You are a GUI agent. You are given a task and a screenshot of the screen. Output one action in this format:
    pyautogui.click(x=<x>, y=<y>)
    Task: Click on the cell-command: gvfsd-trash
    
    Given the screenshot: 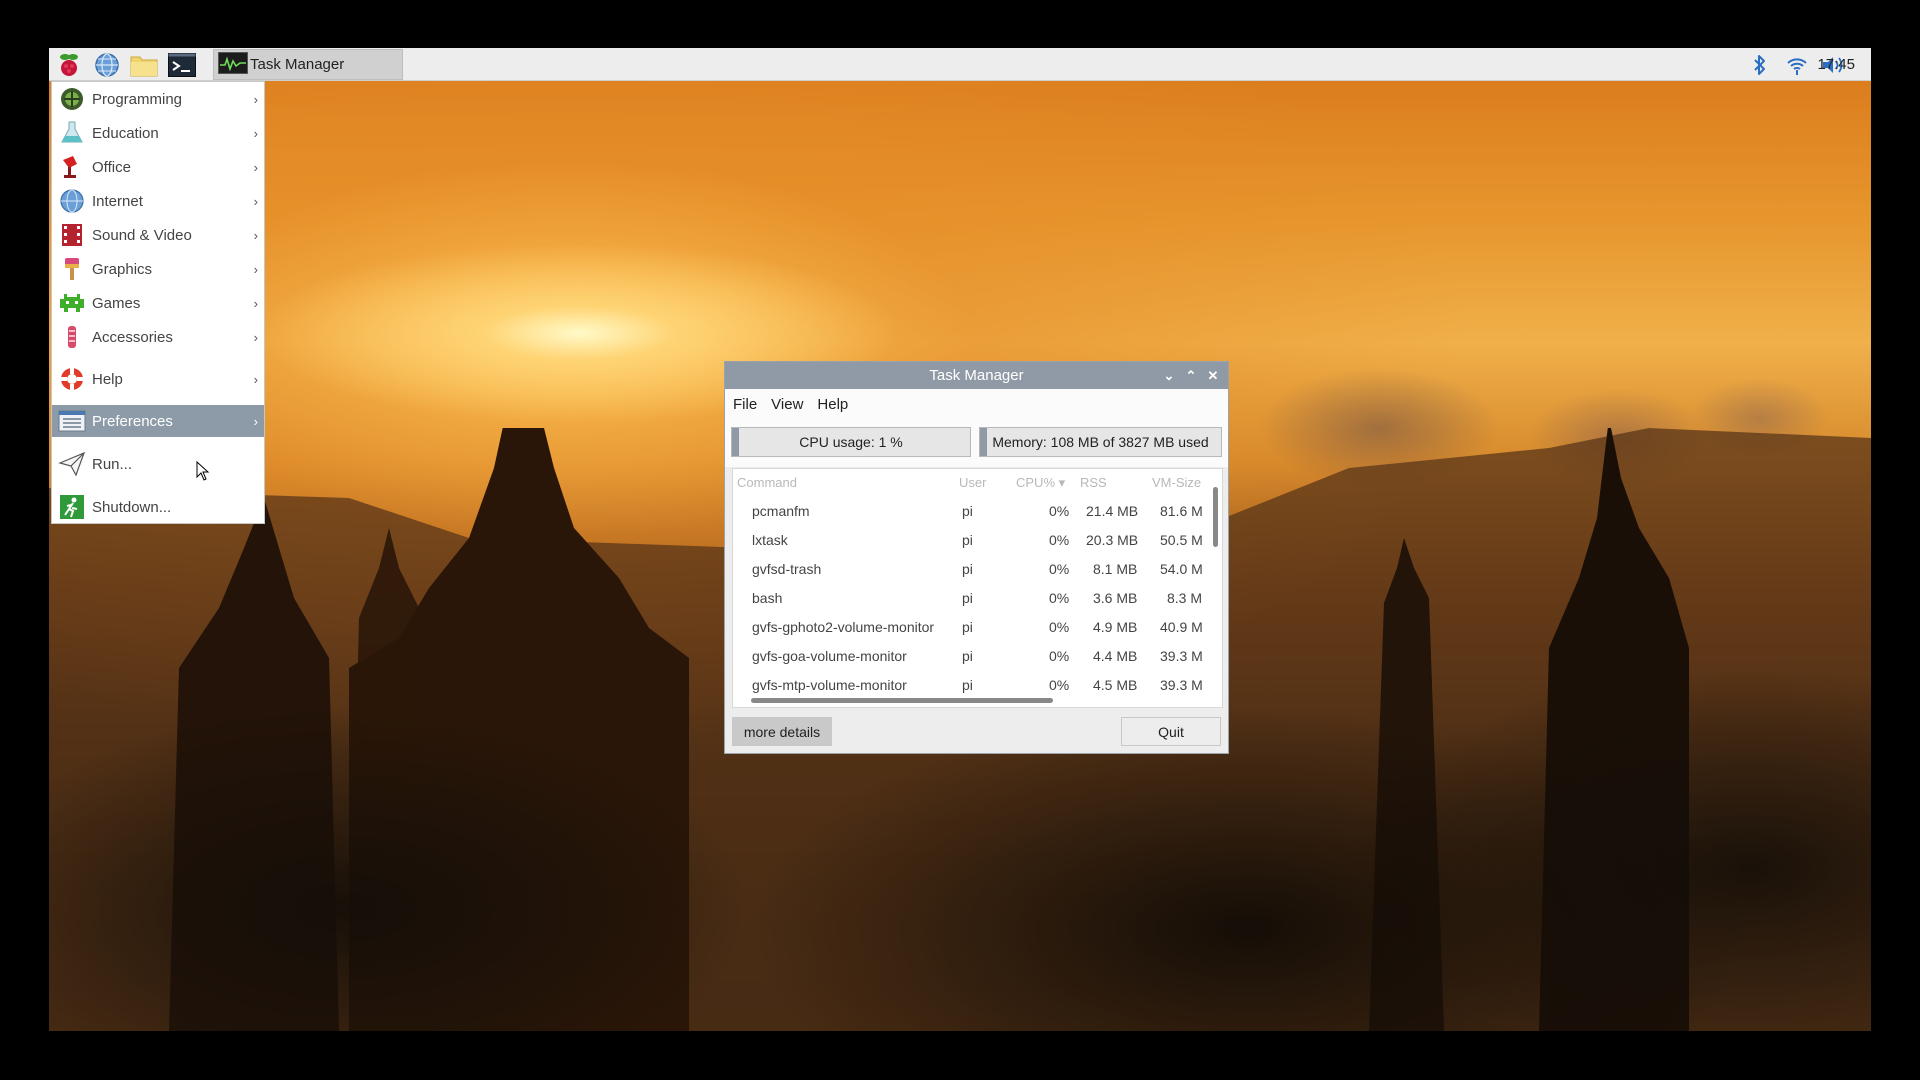 What is the action you would take?
    pyautogui.click(x=787, y=569)
    